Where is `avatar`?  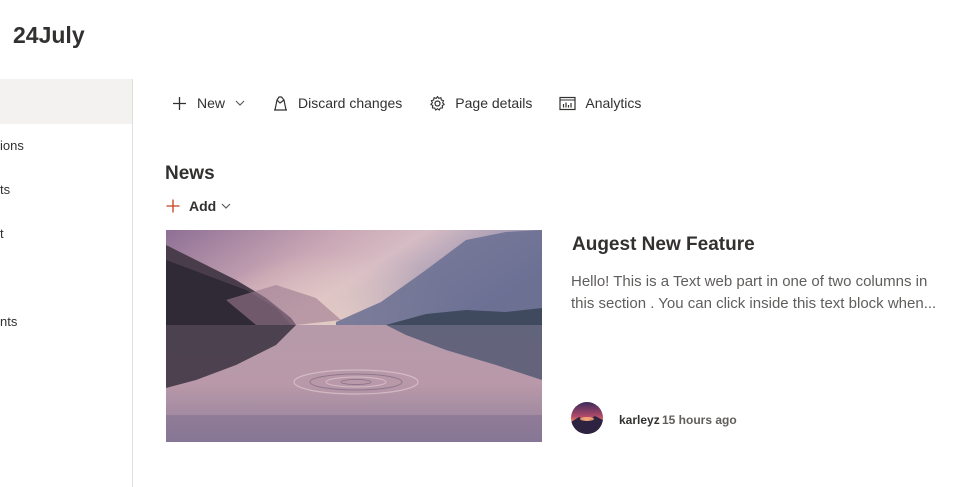 avatar is located at coordinates (587, 418).